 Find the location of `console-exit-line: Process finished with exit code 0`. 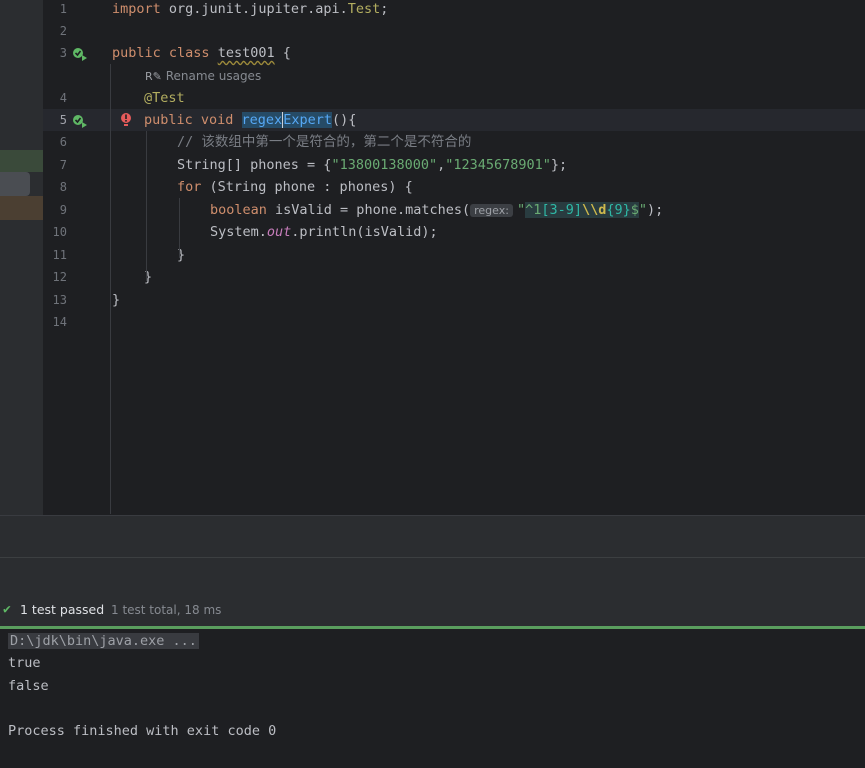

console-exit-line: Process finished with exit code 0 is located at coordinates (142, 731).